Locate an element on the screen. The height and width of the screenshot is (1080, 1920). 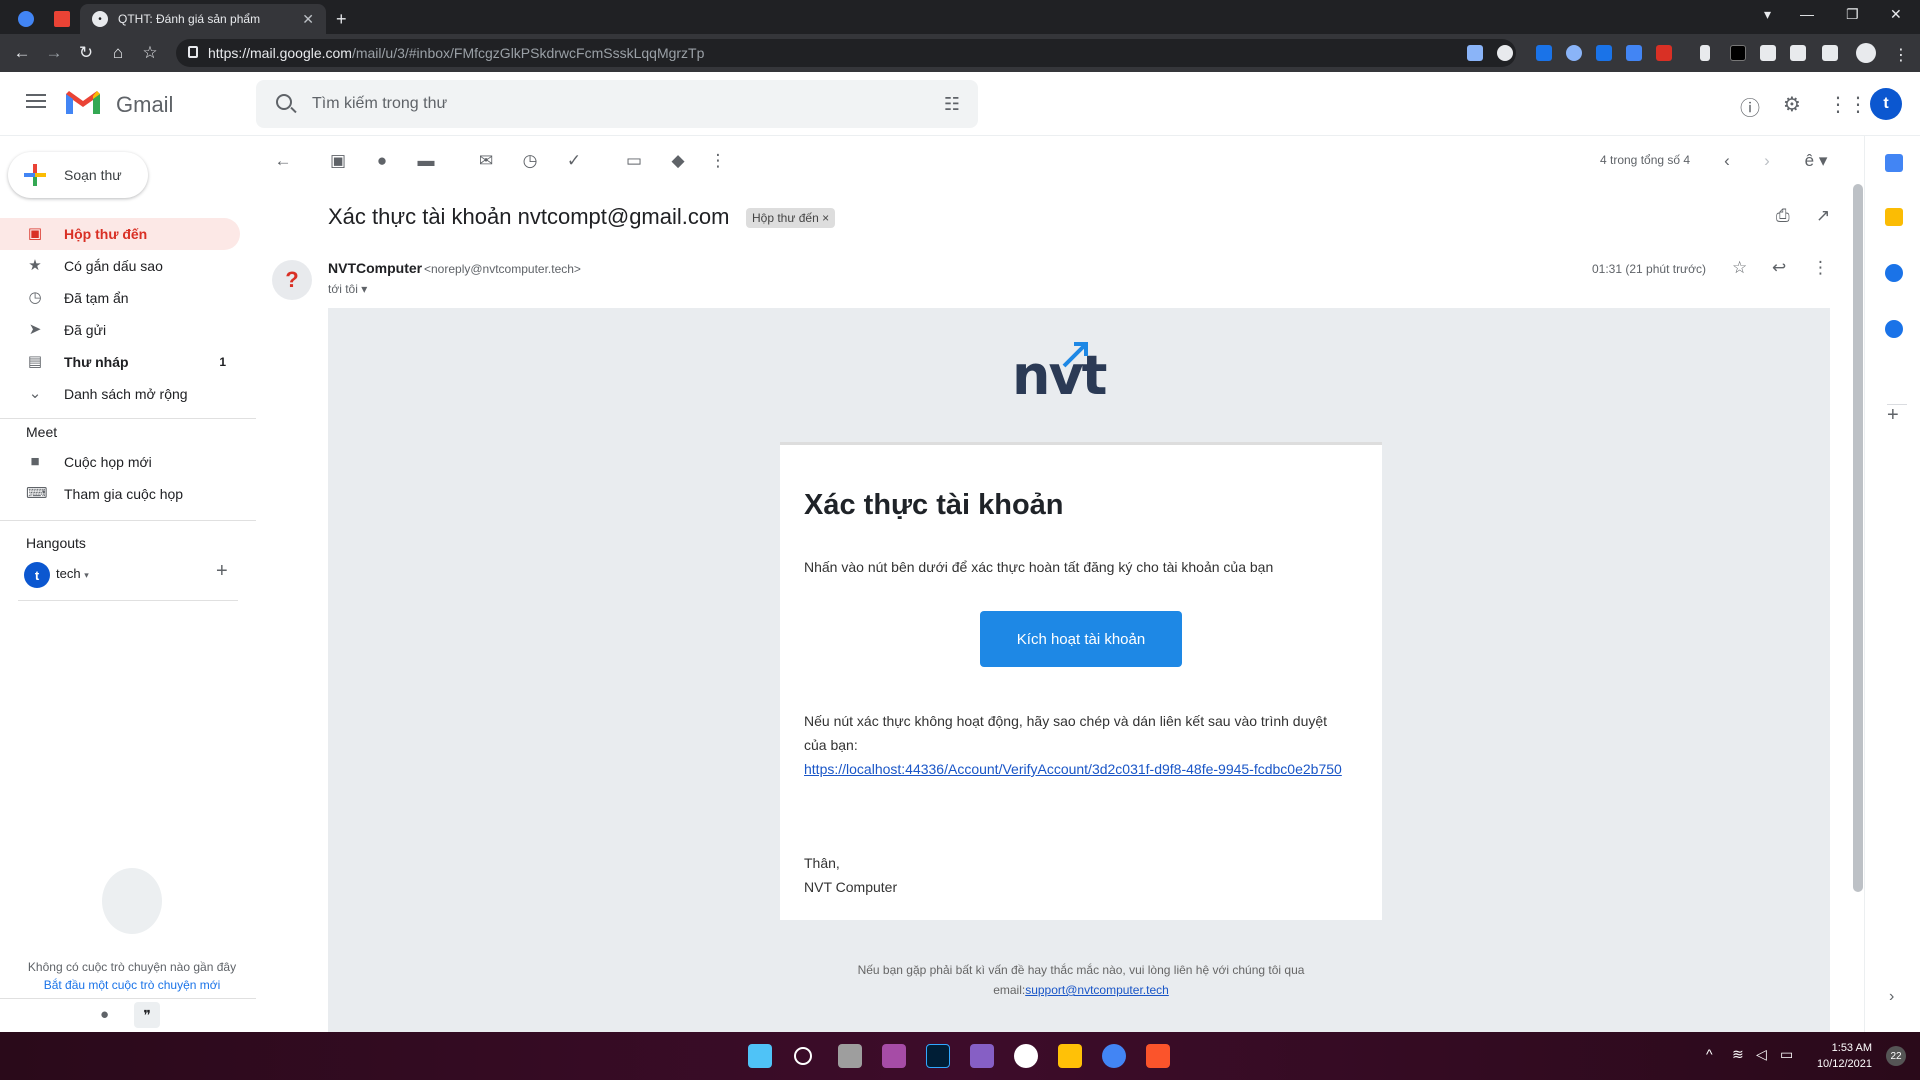
calendar-icon is located at coordinates (1894, 163).